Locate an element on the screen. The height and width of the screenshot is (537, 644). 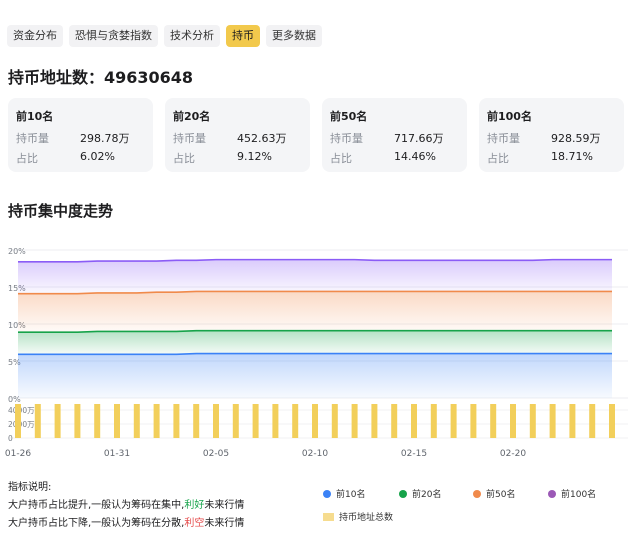
x-tick-label: 02-15 is located at coordinates (414, 454).